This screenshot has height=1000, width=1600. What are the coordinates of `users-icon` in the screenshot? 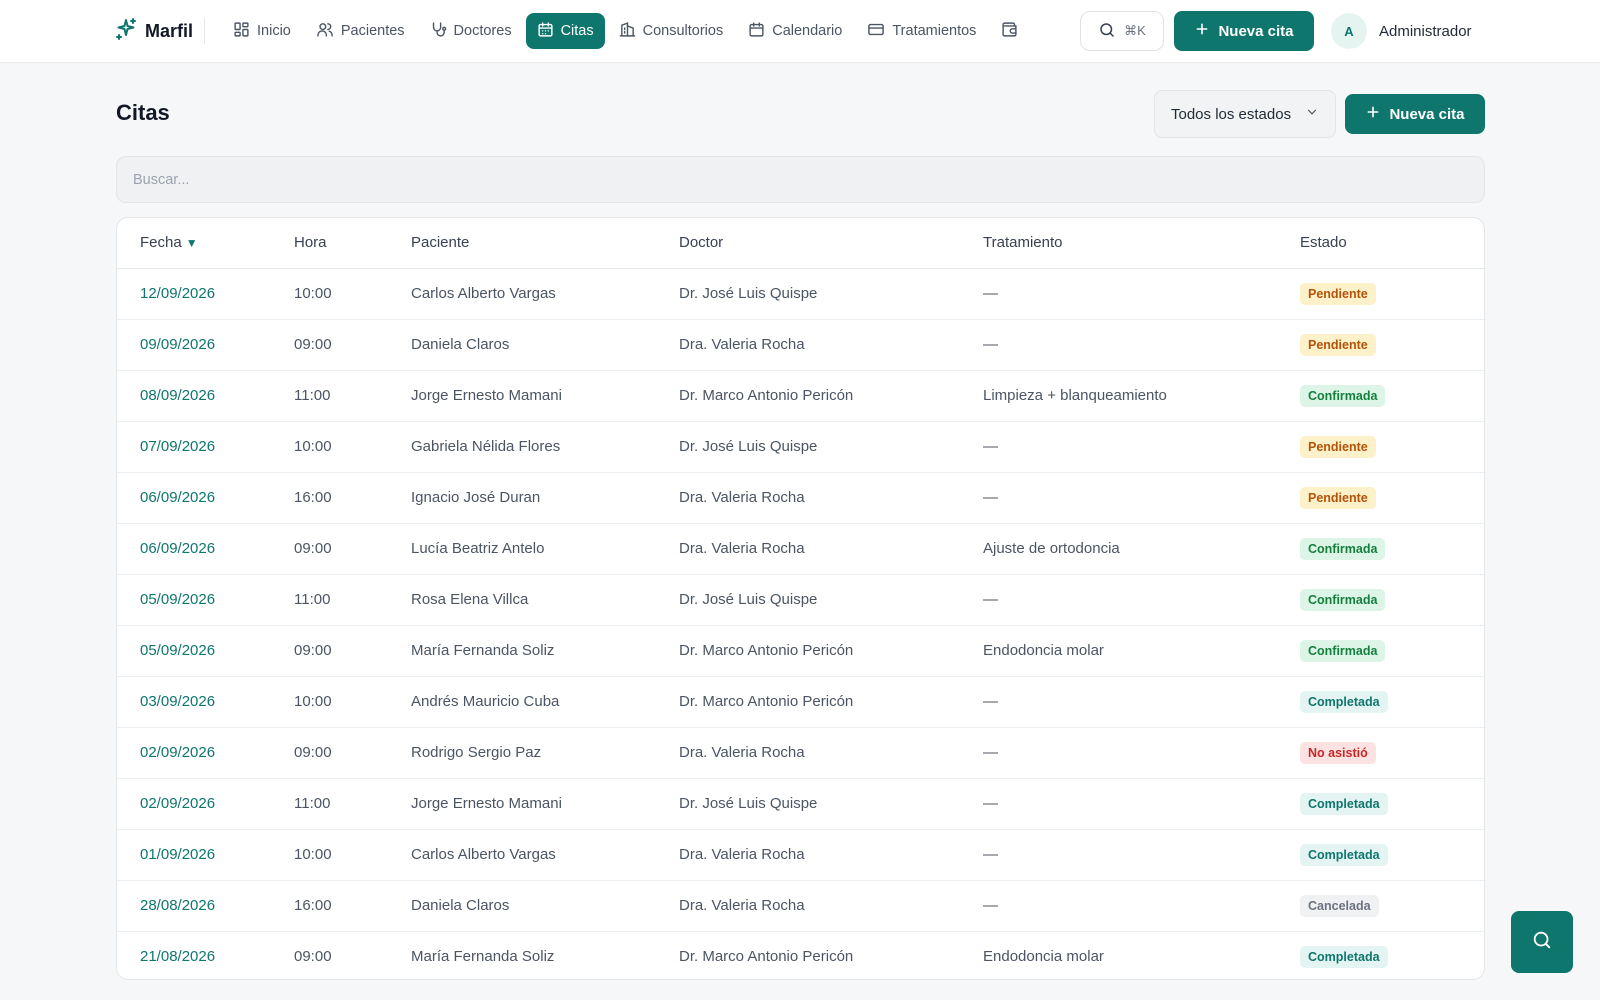 It's located at (325, 31).